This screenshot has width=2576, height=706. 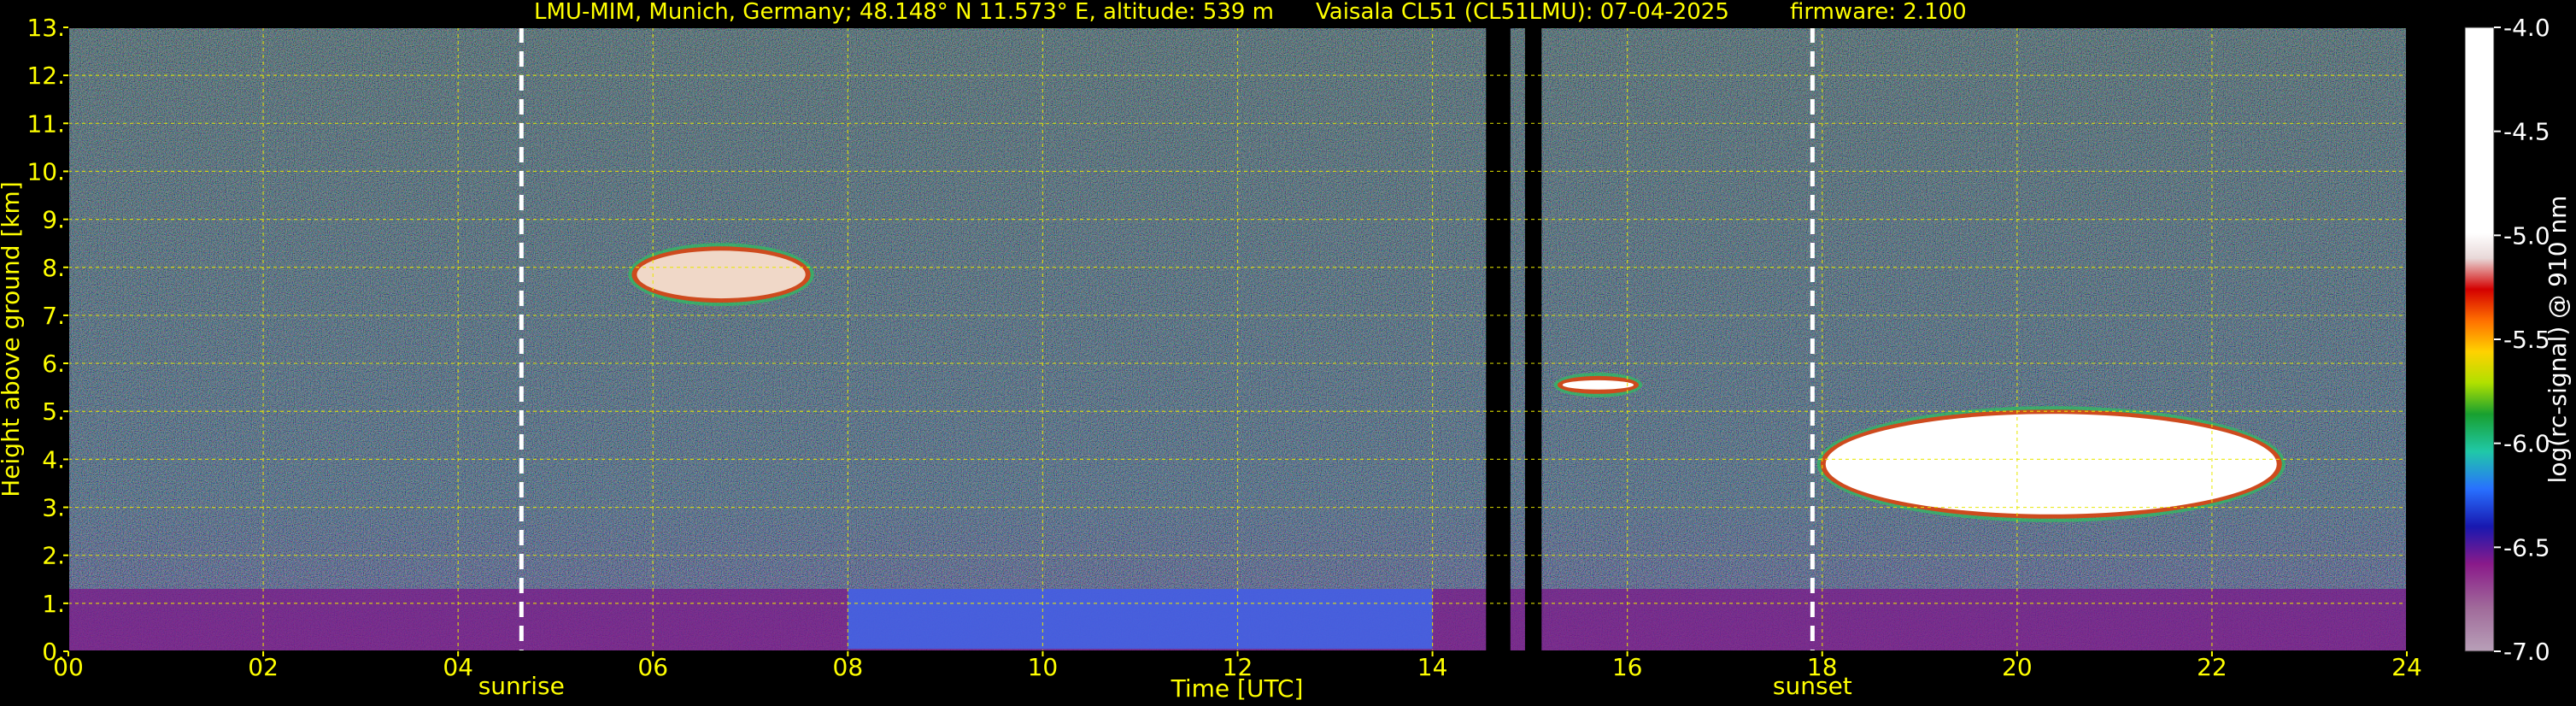 I want to click on x-tick-label: 16, so click(x=1627, y=667).